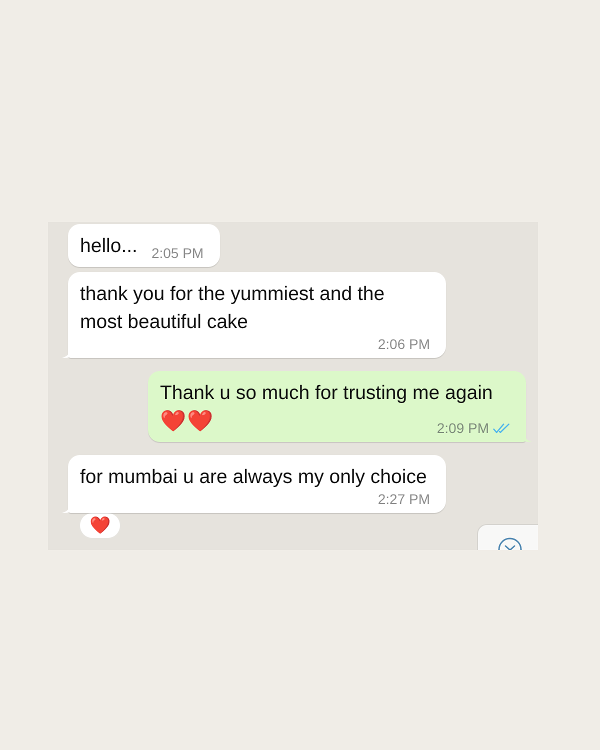  I want to click on message-time: 2:05 PM, so click(177, 253).